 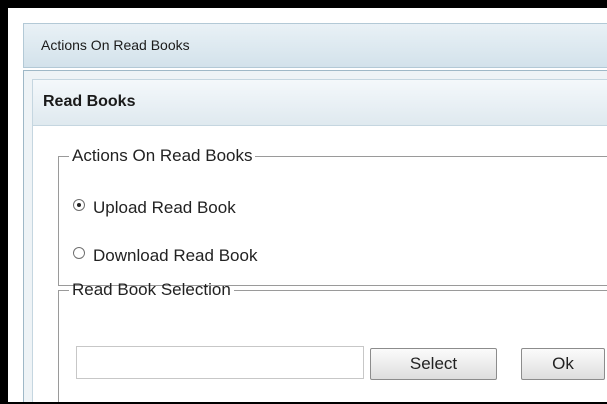 What do you see at coordinates (115, 45) in the screenshot?
I see `window-title: Actions On Read Books` at bounding box center [115, 45].